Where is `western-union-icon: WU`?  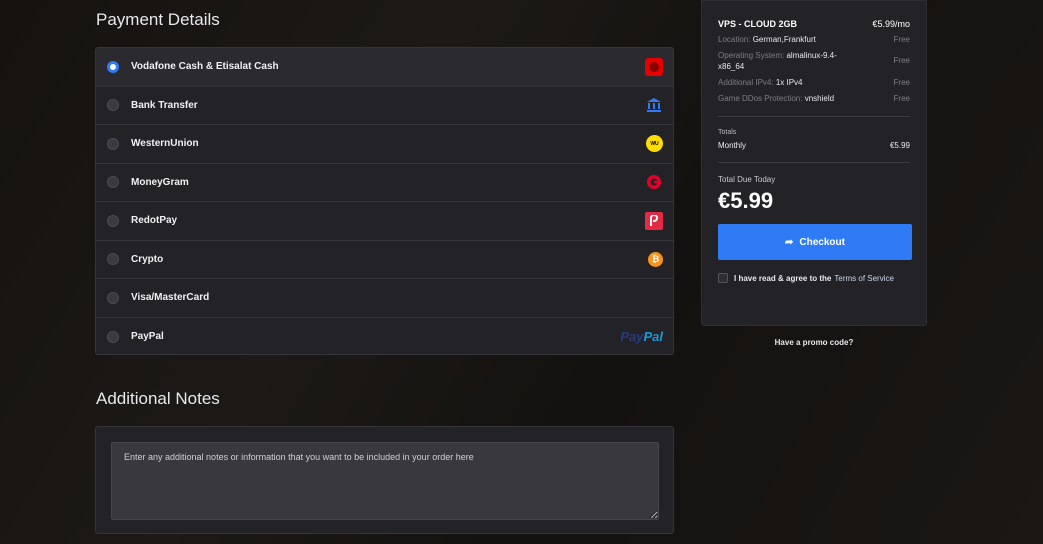
western-union-icon: WU is located at coordinates (654, 144).